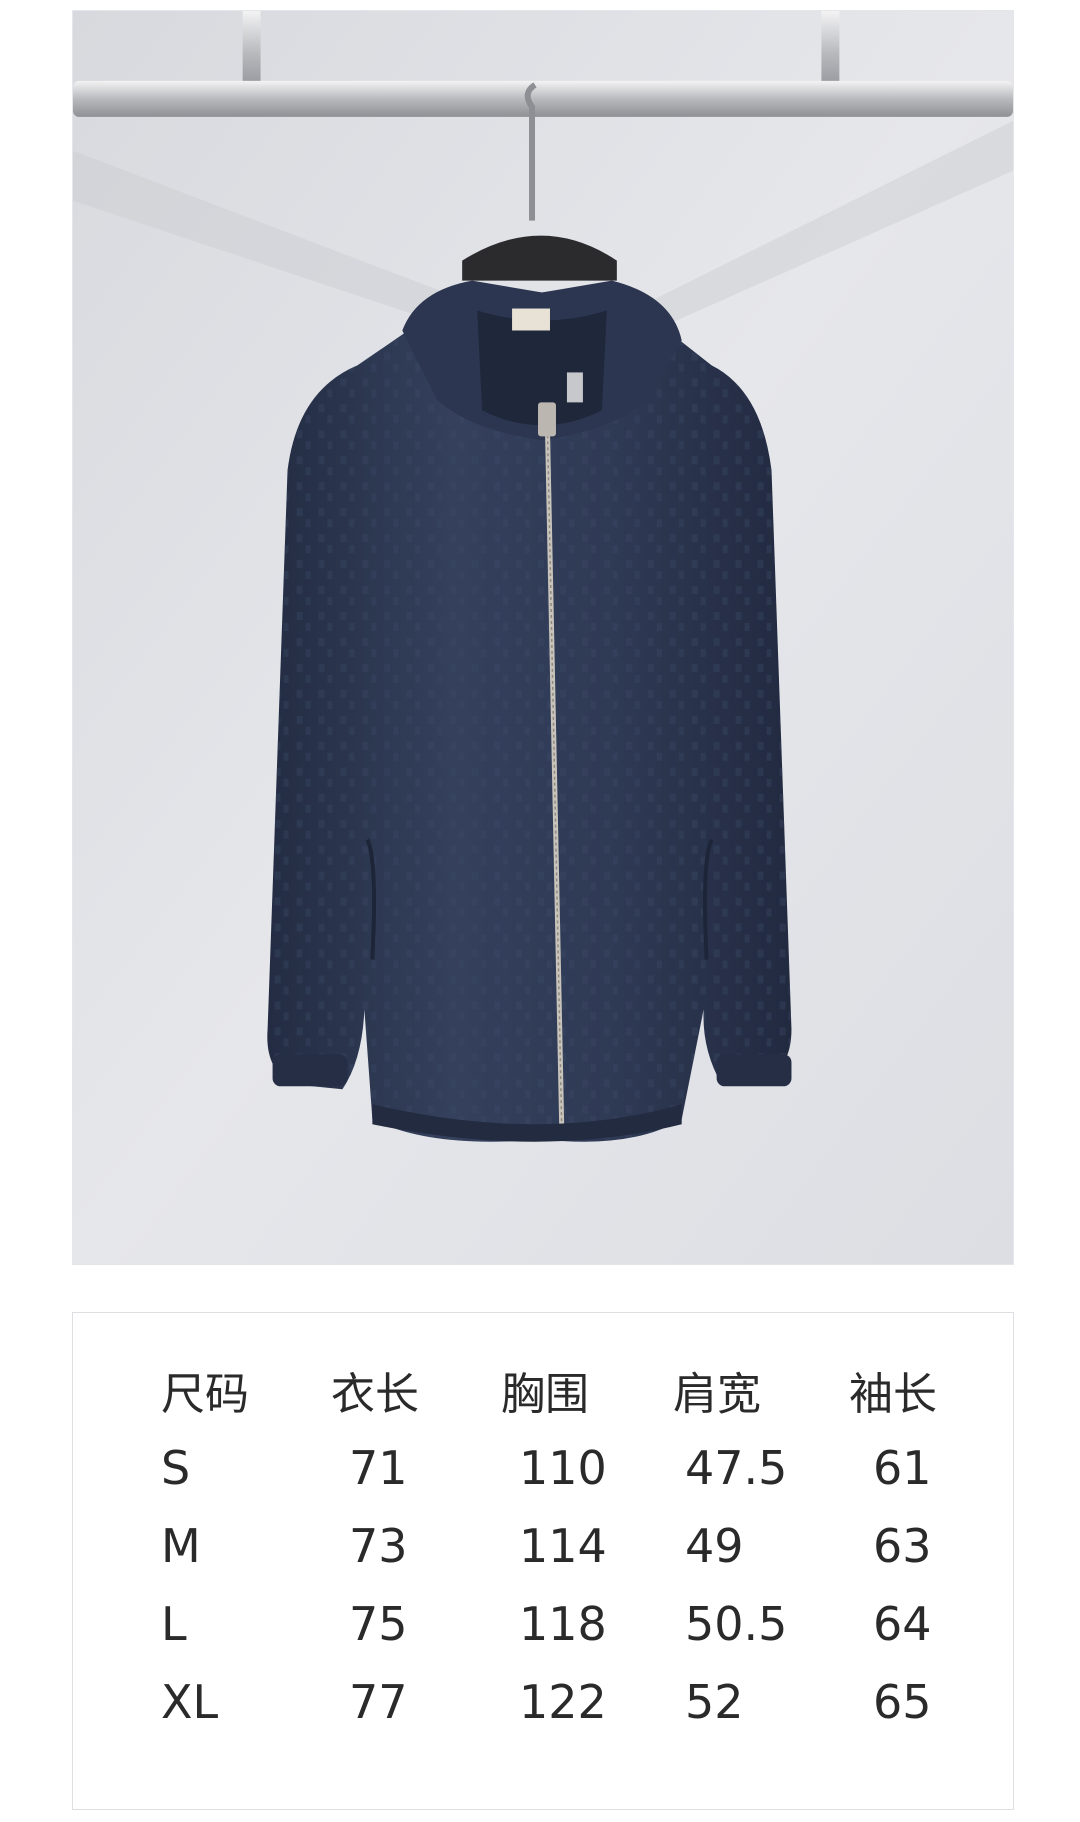 The image size is (1080, 1822). I want to click on shoulder-cell: 47.5, so click(736, 1468).